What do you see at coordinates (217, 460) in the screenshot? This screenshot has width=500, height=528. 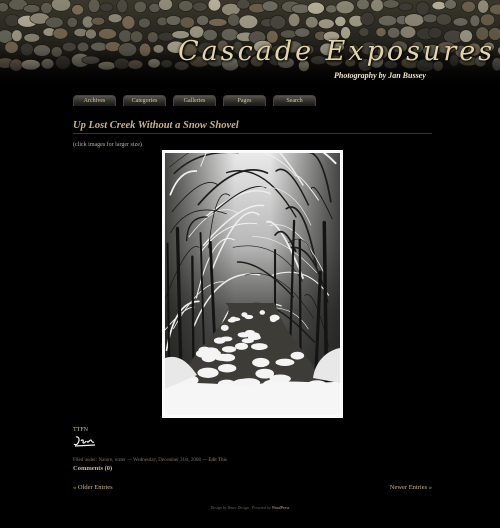 I see `edit-link: Edit This` at bounding box center [217, 460].